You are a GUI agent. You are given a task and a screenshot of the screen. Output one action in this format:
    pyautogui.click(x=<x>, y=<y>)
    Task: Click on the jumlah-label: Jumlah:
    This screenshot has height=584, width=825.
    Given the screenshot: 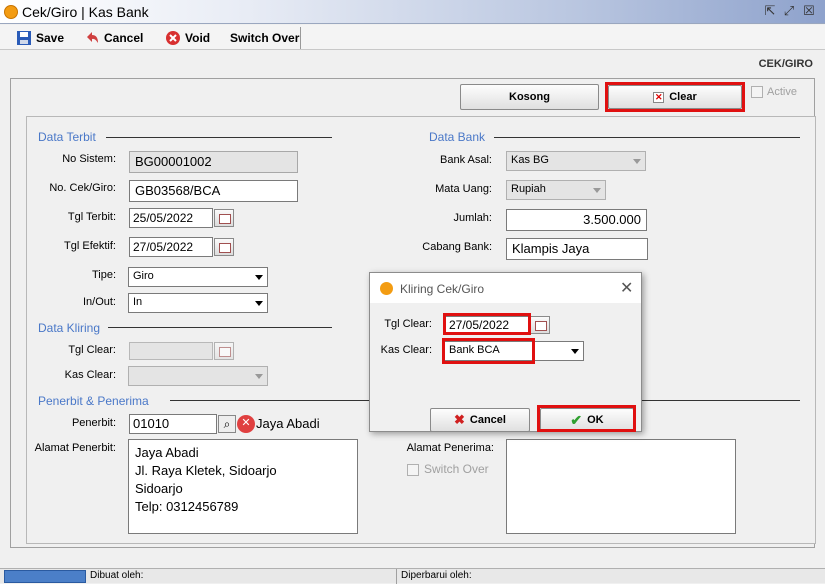 What is the action you would take?
    pyautogui.click(x=472, y=218)
    